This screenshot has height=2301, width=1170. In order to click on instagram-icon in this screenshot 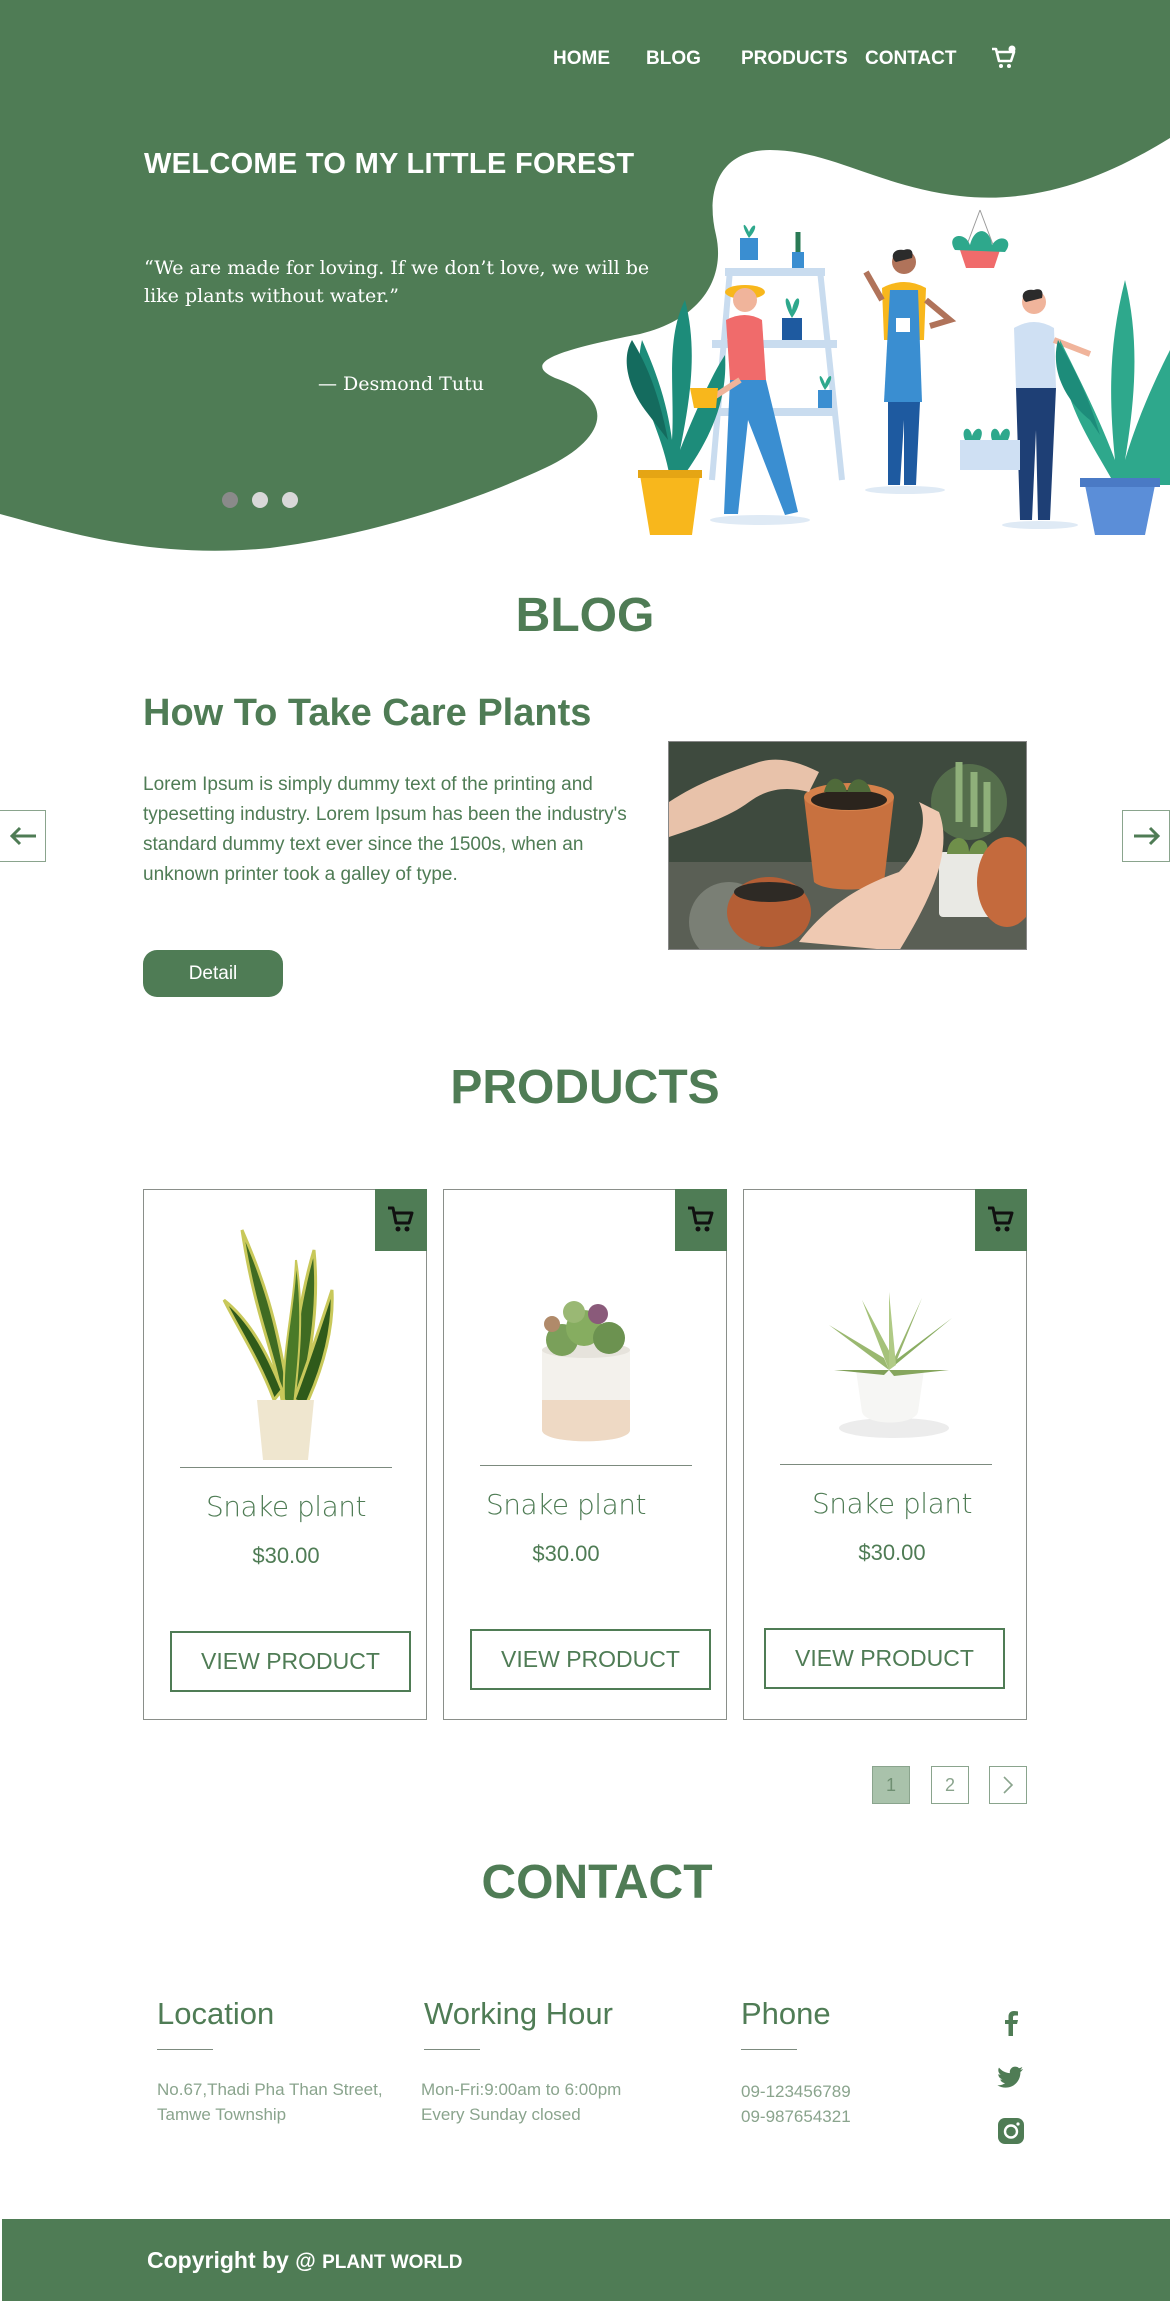, I will do `click(1011, 2131)`.